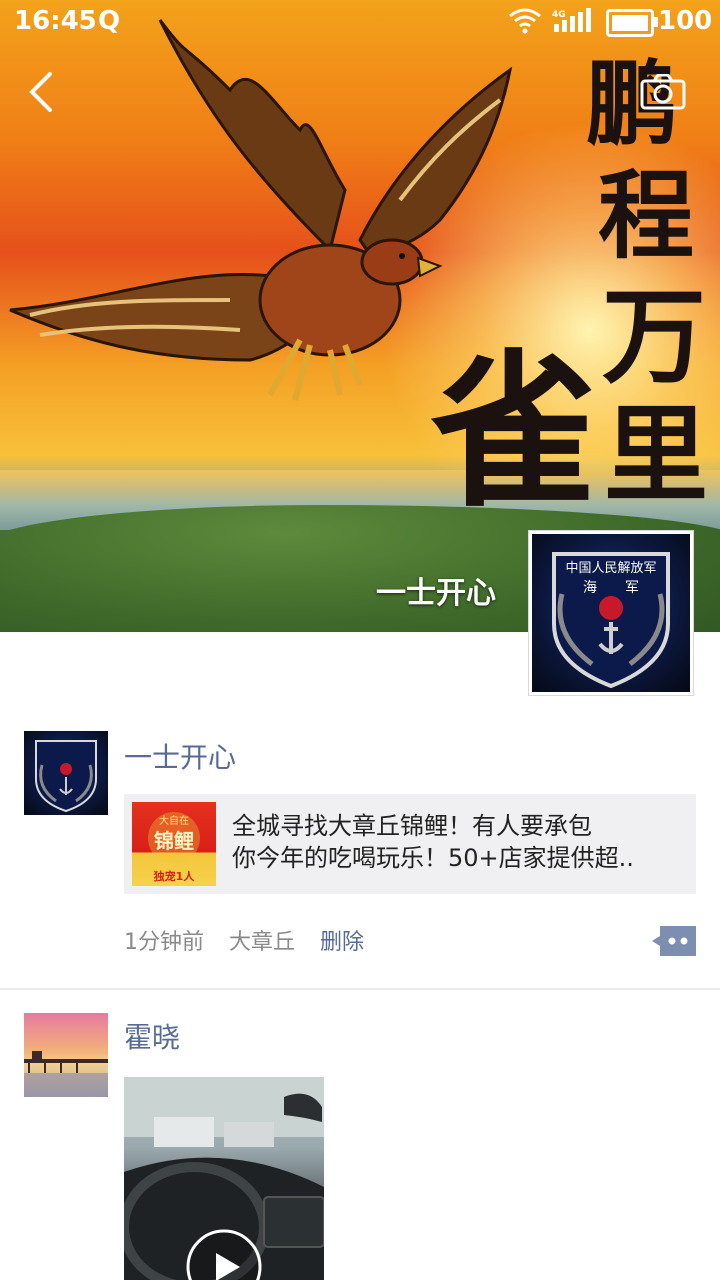 The width and height of the screenshot is (720, 1280). Describe the element at coordinates (66, 776) in the screenshot. I see `navy-badge-small` at that location.